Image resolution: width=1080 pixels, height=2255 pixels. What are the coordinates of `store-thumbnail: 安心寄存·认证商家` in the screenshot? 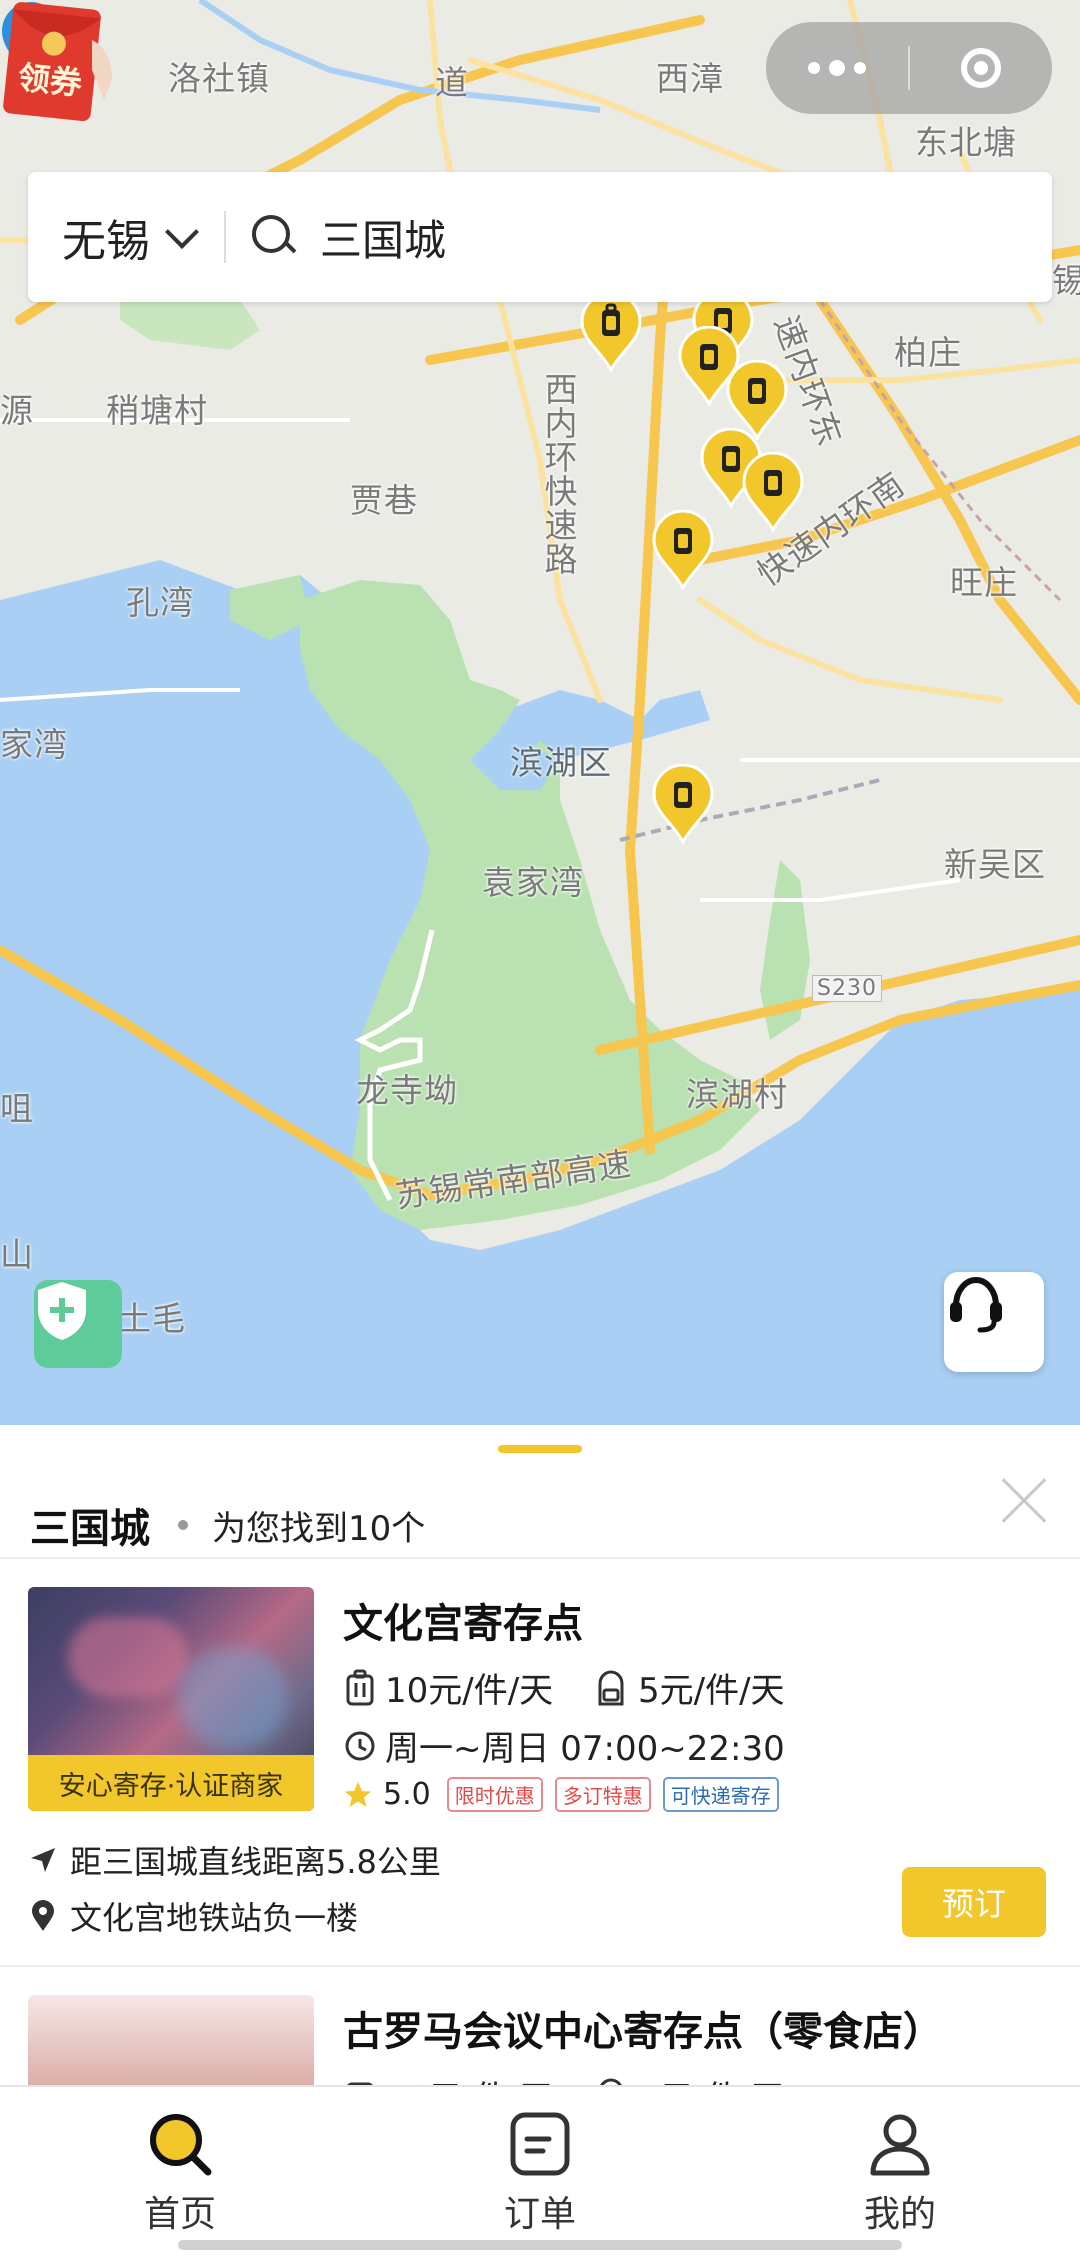 It's located at (171, 1699).